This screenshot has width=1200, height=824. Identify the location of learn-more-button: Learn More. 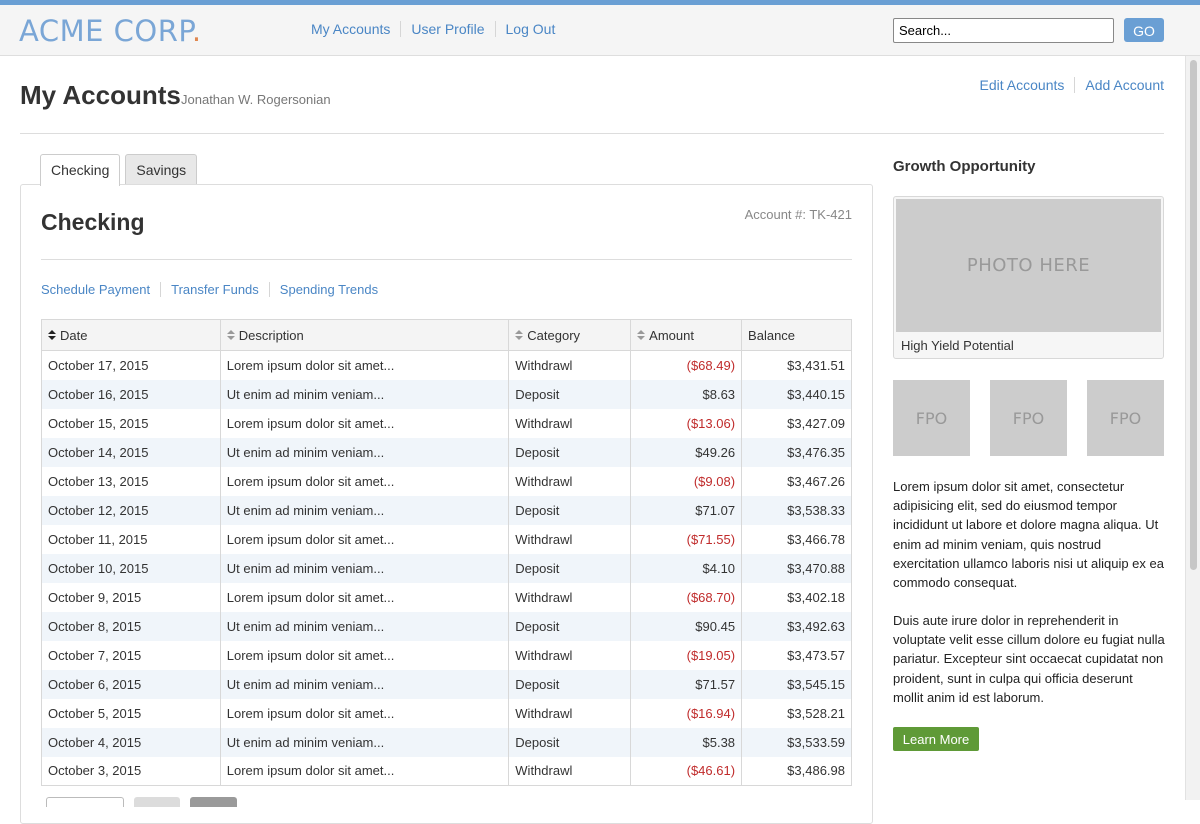
(936, 739).